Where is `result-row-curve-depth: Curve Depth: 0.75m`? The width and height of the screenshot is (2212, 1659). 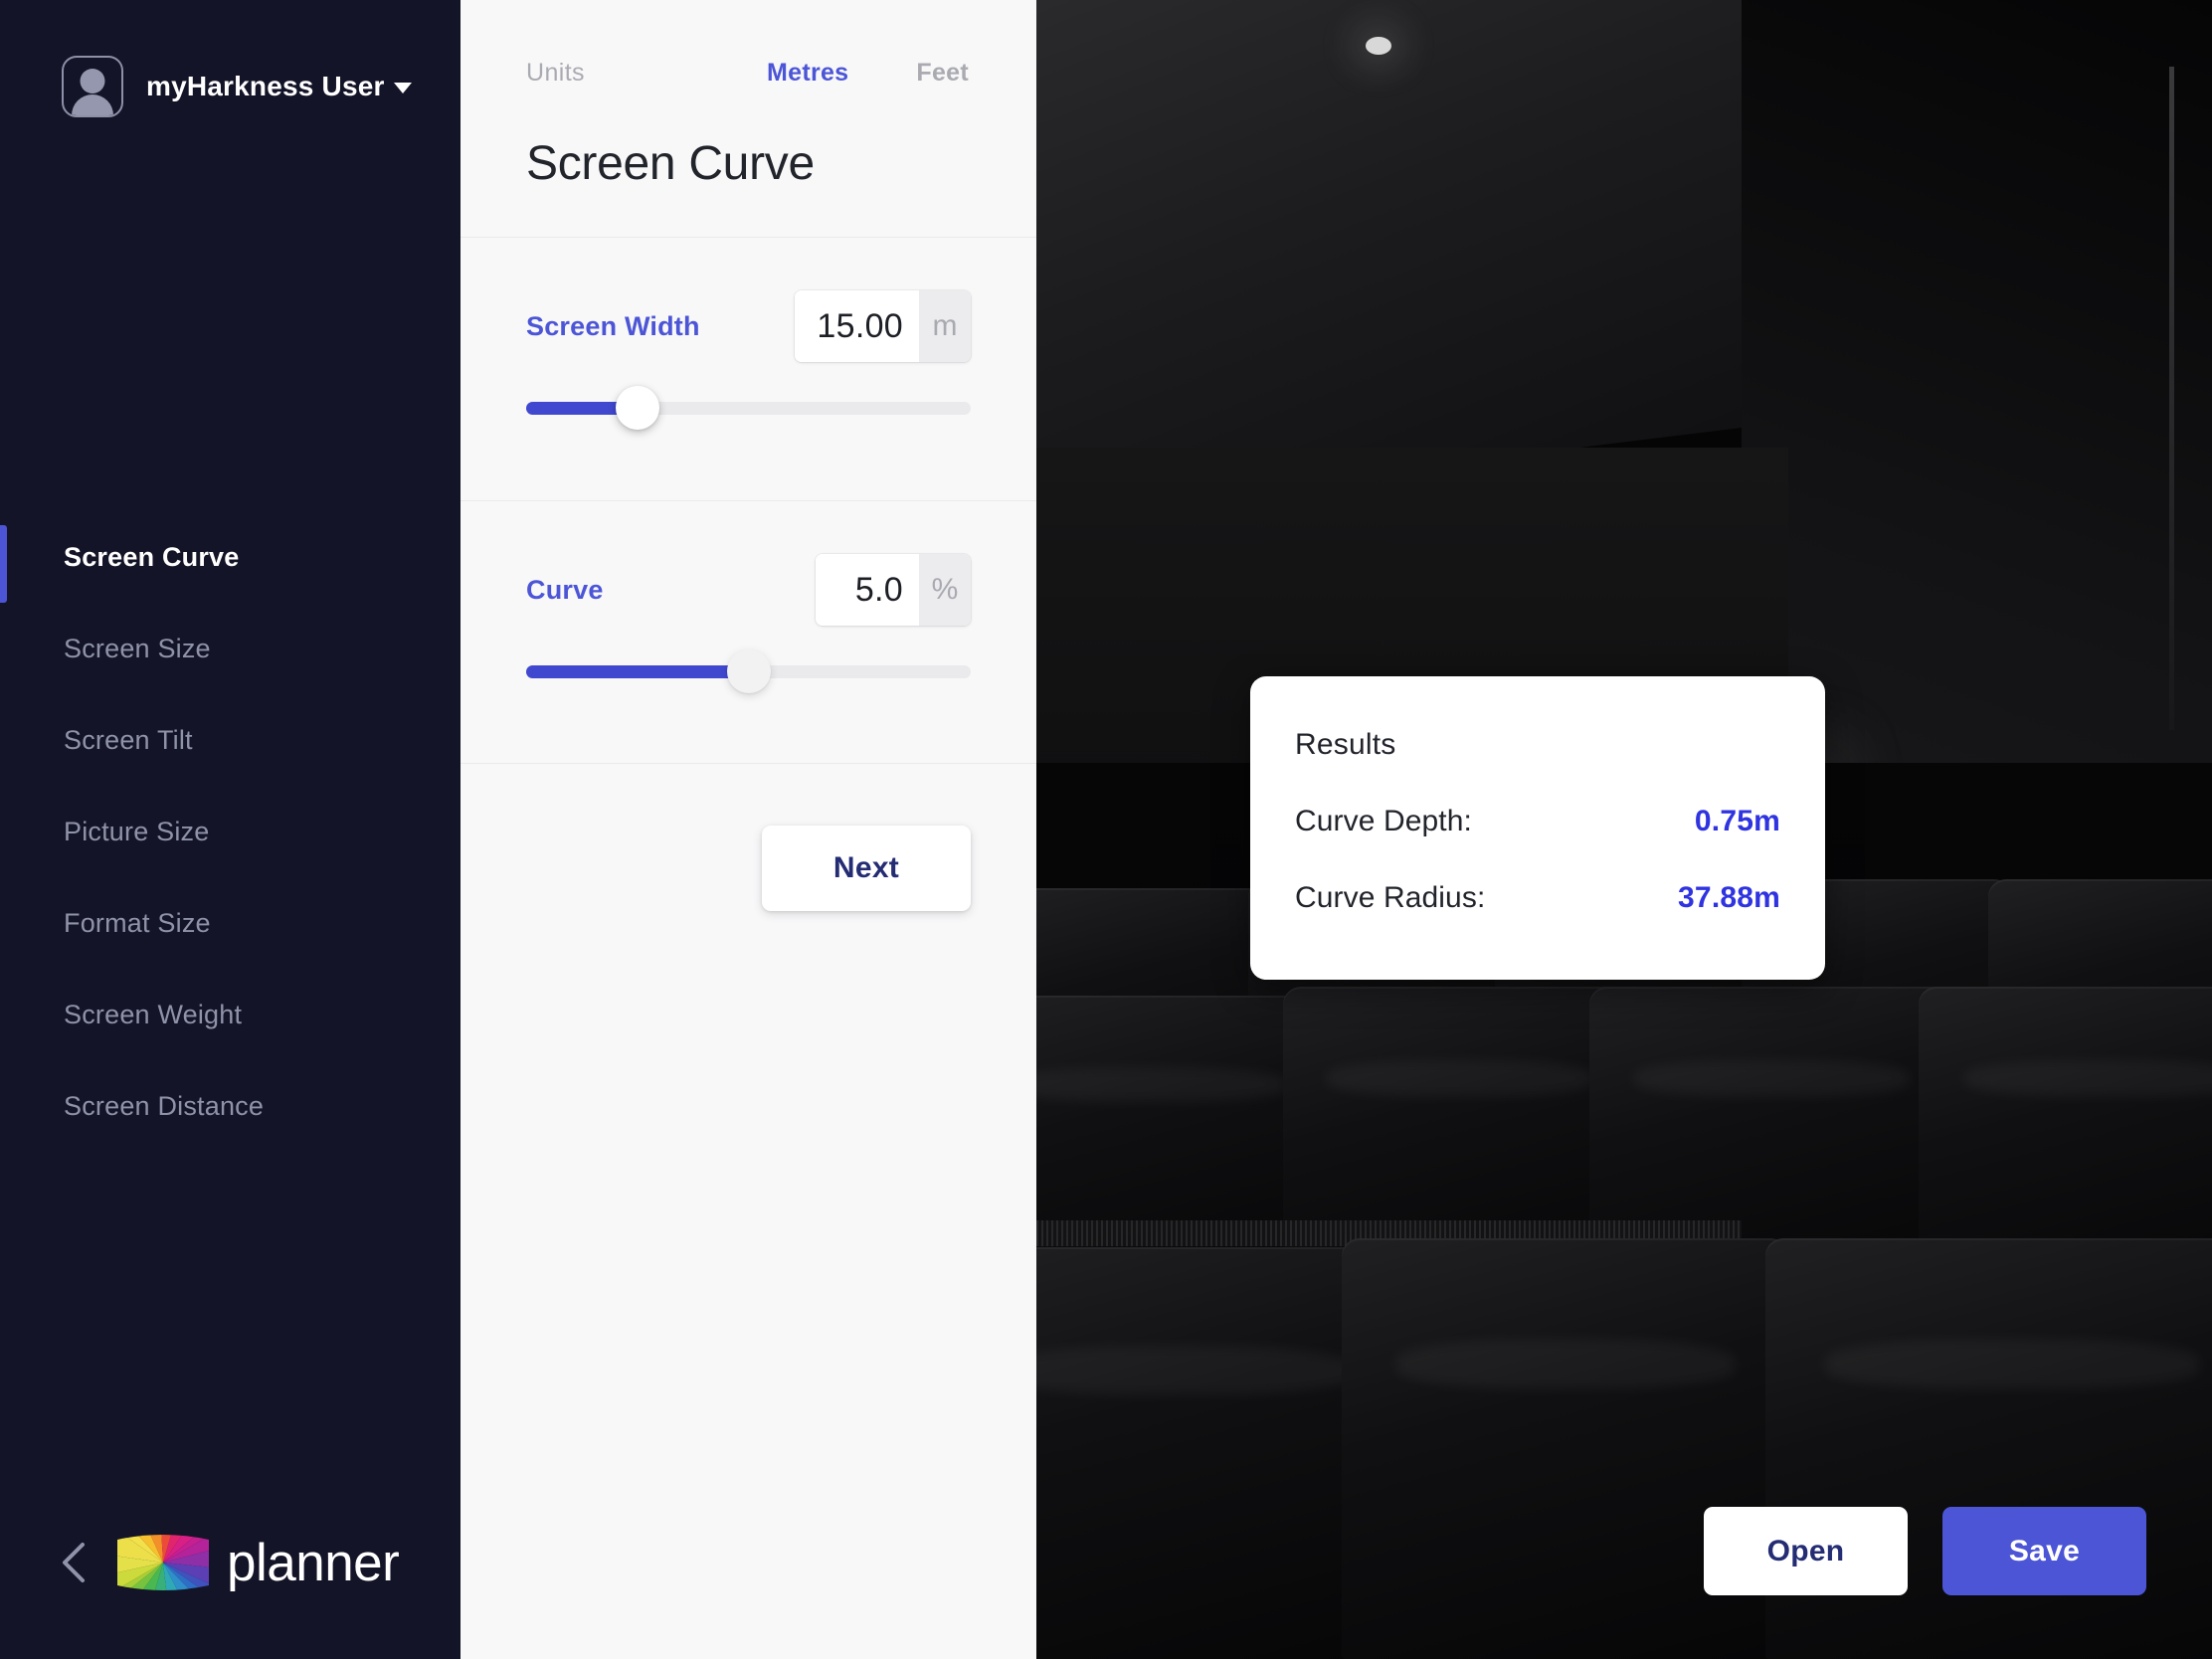
result-row-curve-depth: Curve Depth: 0.75m is located at coordinates (1537, 821).